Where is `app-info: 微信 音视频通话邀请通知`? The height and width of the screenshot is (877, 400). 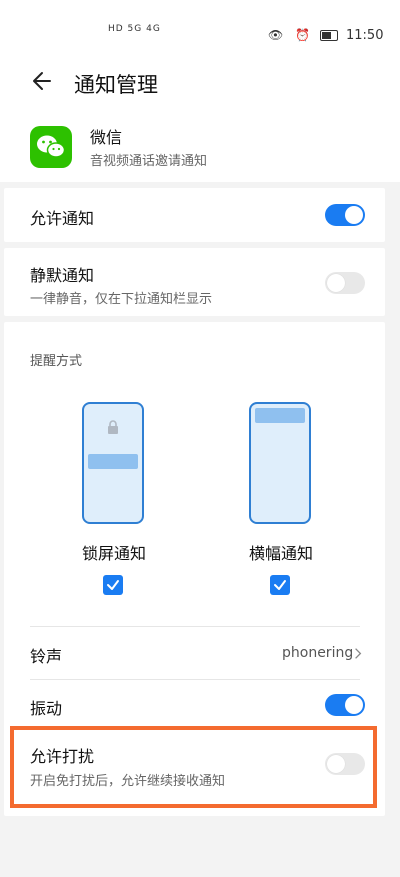 app-info: 微信 音视频通话邀请通知 is located at coordinates (200, 145).